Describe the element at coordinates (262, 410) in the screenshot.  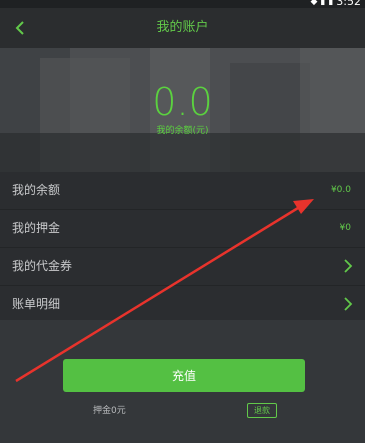
I see `refund-button: 退款` at that location.